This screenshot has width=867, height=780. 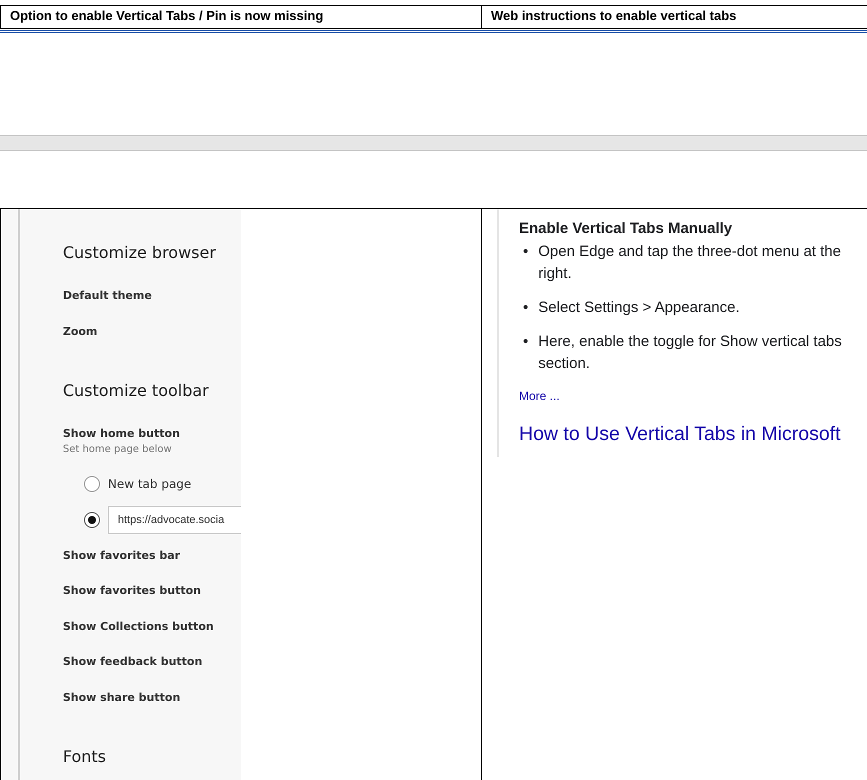 What do you see at coordinates (136, 390) in the screenshot?
I see `section-heading: Customize toolbar` at bounding box center [136, 390].